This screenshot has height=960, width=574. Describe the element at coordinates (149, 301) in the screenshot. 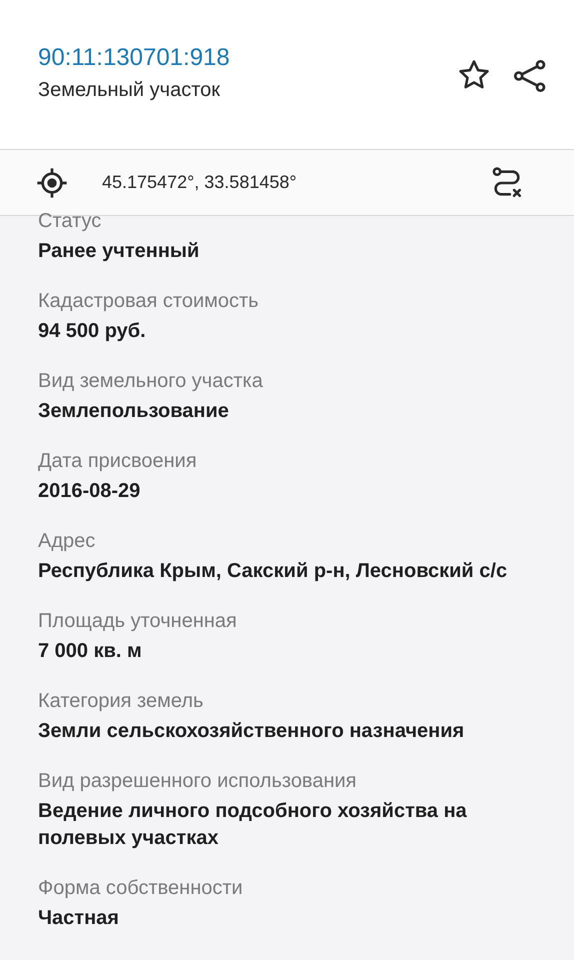

I see `field-label: Кадастровая стоимость` at that location.